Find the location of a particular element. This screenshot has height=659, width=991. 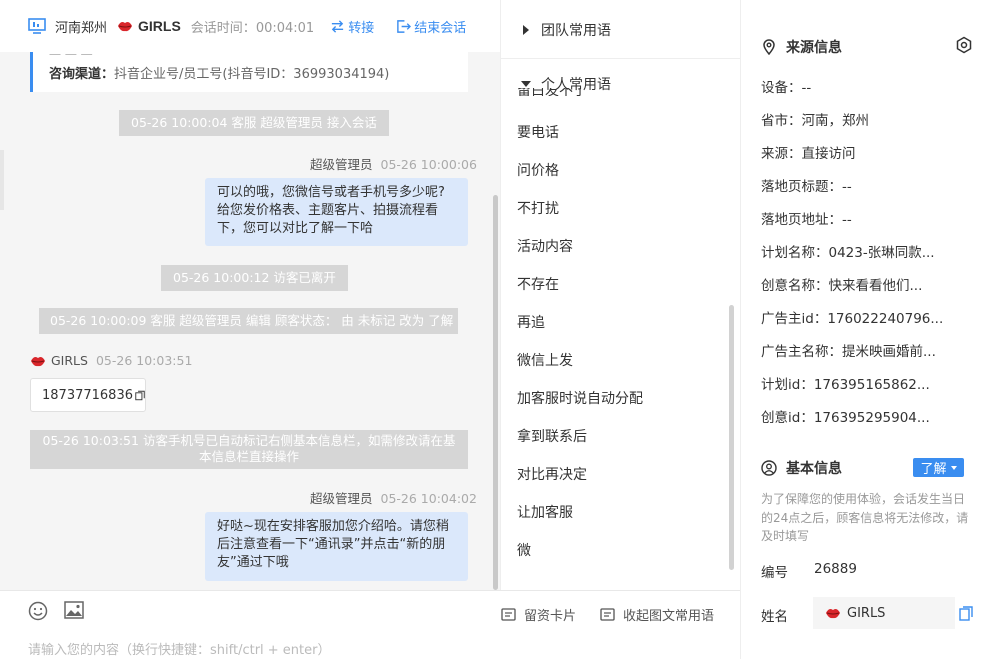

message-line: 好哒~现在安排客服加您介绍哈。请您稍 is located at coordinates (333, 526).